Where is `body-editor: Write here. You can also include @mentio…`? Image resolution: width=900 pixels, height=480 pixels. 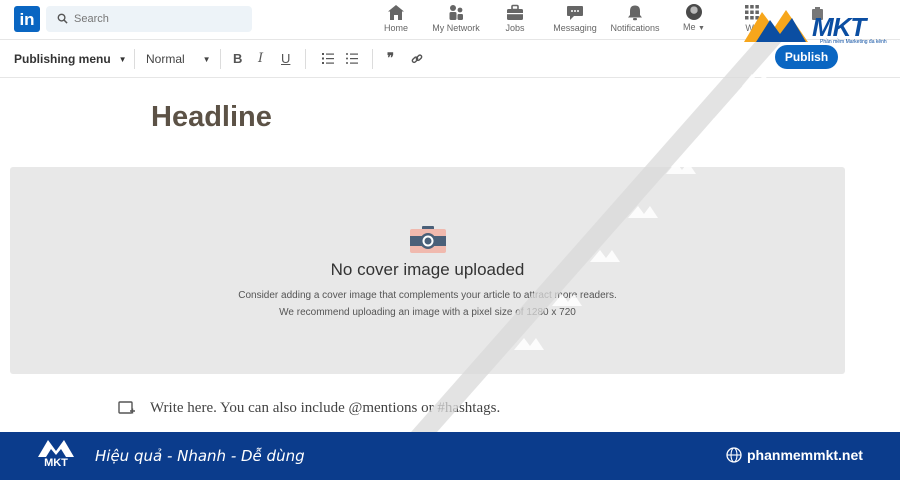 body-editor: Write here. You can also include @mentio… is located at coordinates (309, 408).